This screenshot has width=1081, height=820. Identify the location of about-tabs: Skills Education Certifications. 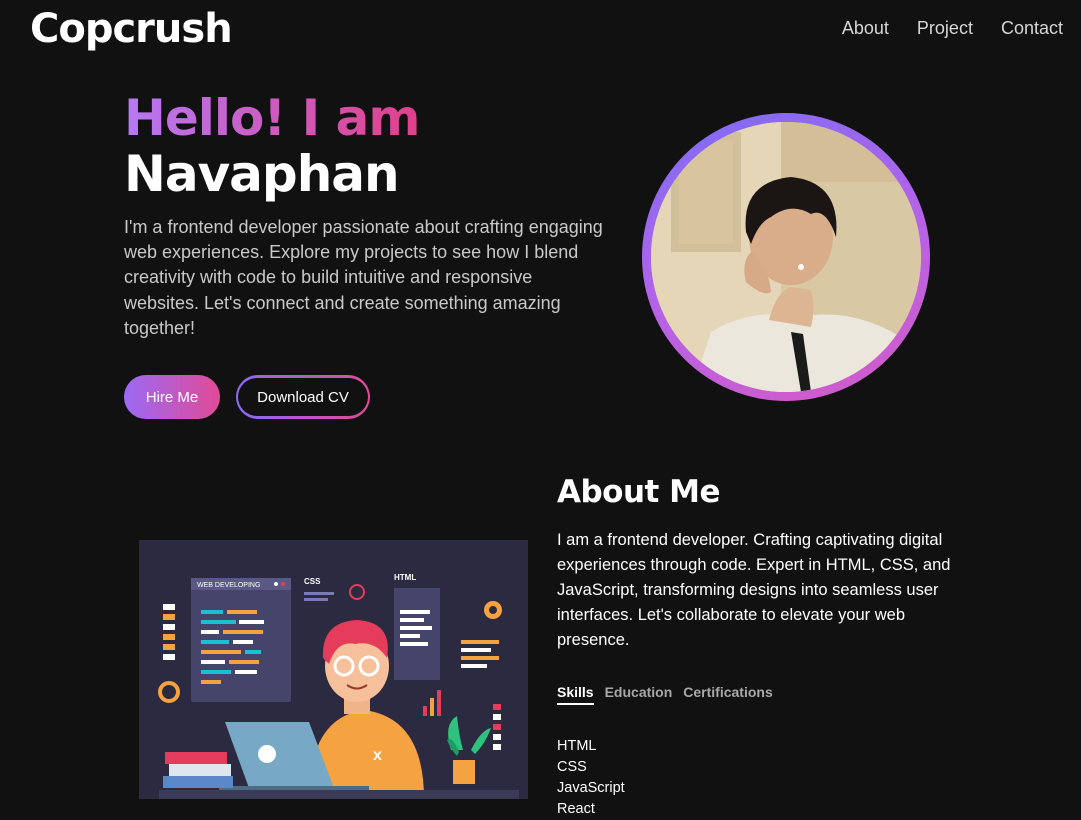
(665, 694).